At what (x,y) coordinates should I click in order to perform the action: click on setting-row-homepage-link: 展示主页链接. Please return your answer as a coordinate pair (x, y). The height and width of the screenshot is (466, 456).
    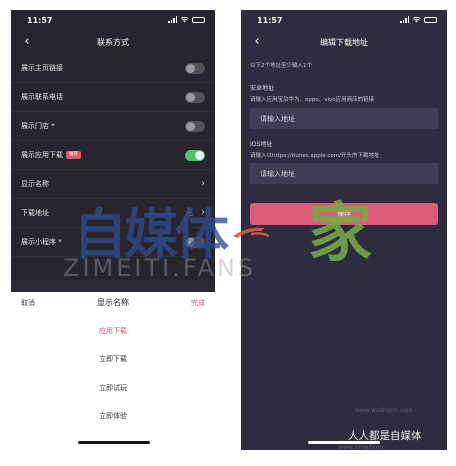
    Looking at the image, I should click on (113, 68).